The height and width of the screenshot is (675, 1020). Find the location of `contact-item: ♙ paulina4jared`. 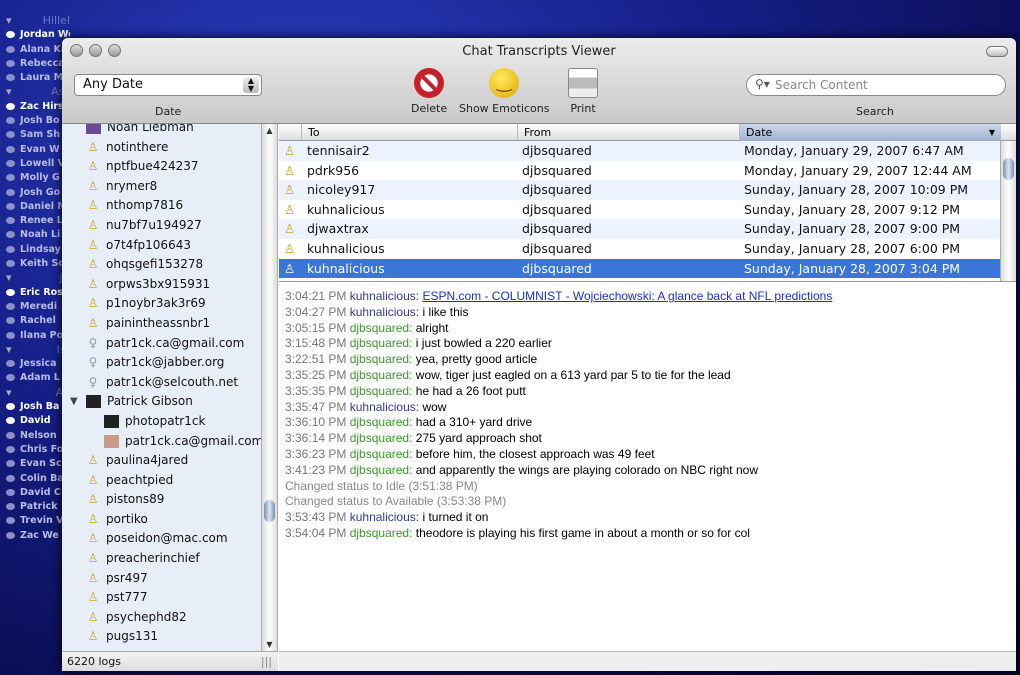

contact-item: ♙ paulina4jared is located at coordinates (162, 461).